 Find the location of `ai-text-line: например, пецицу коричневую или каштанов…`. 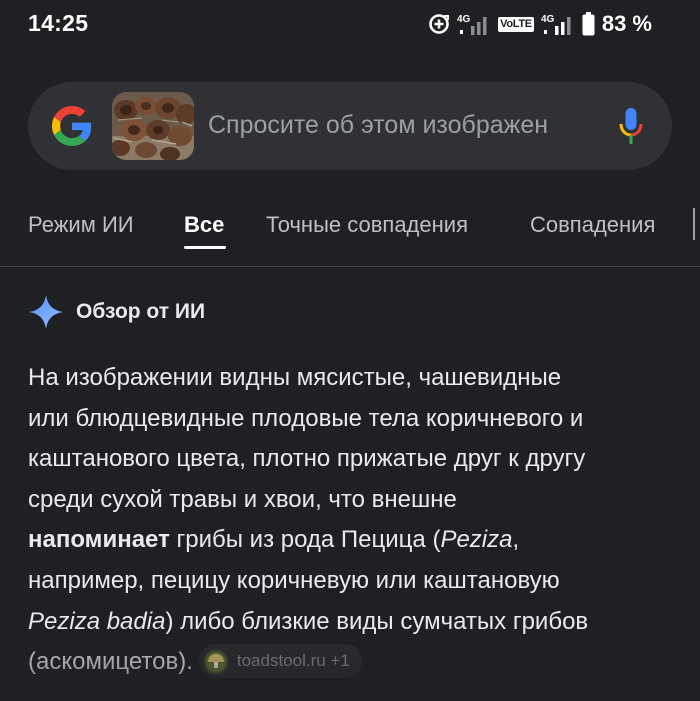

ai-text-line: например, пецицу коричневую или каштанов… is located at coordinates (294, 580).